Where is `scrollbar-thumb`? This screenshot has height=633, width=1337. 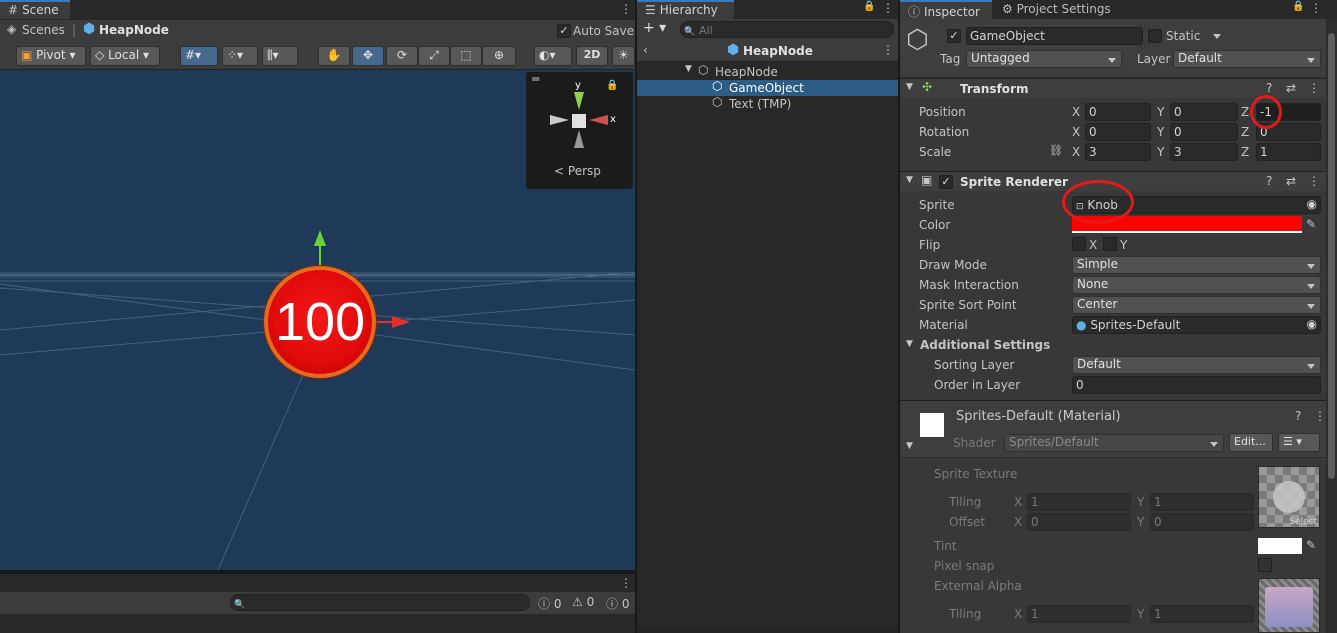 scrollbar-thumb is located at coordinates (1331, 256).